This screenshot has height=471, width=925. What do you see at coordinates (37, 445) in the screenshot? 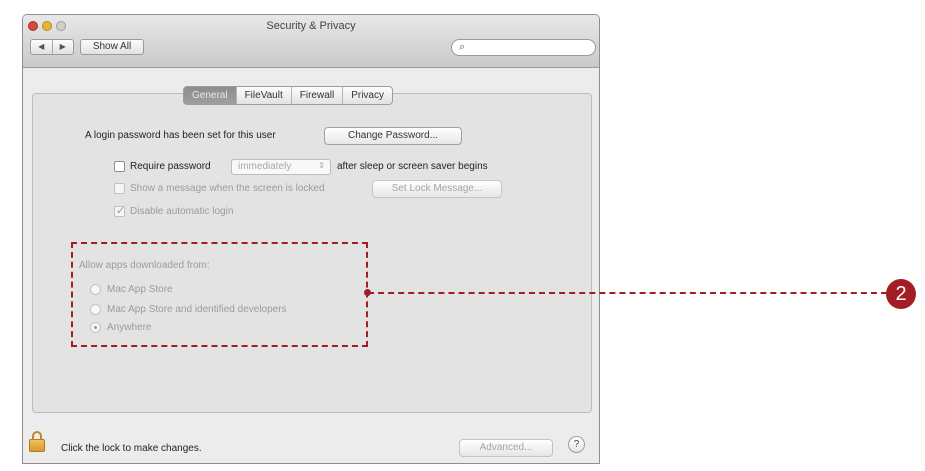
I see `lock-body` at bounding box center [37, 445].